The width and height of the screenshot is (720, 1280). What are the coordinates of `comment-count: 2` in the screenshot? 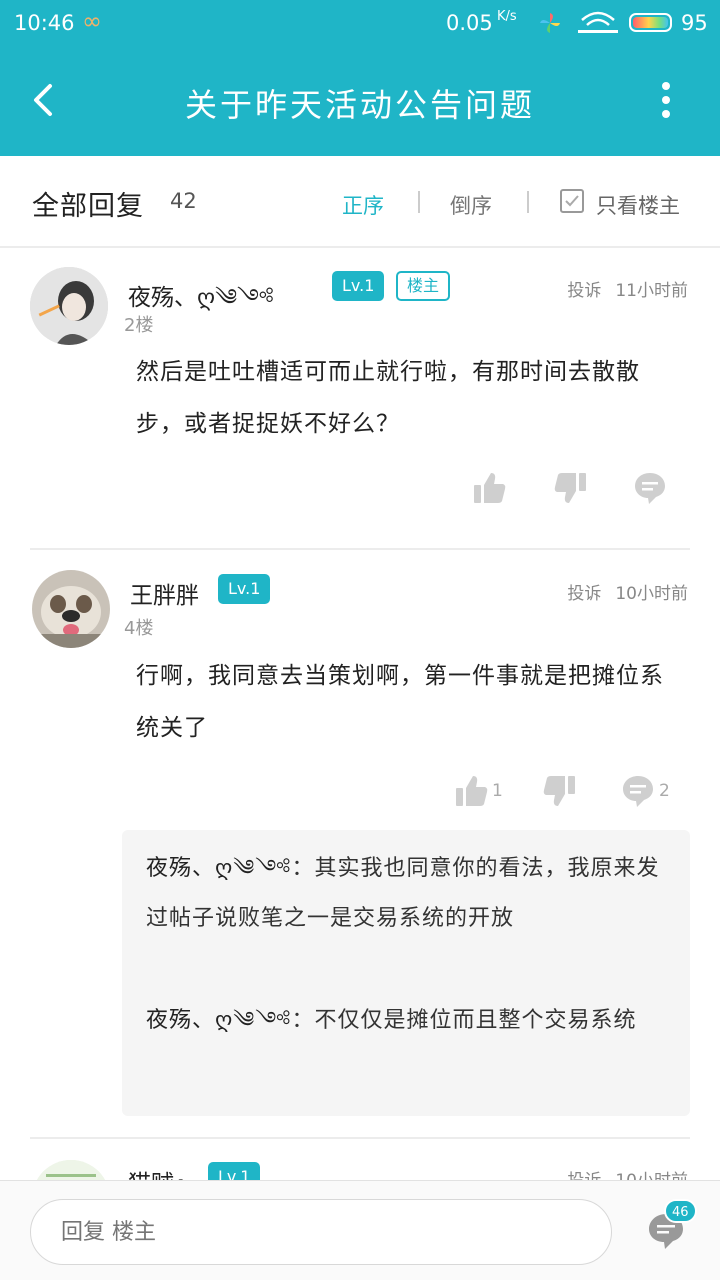 It's located at (664, 791).